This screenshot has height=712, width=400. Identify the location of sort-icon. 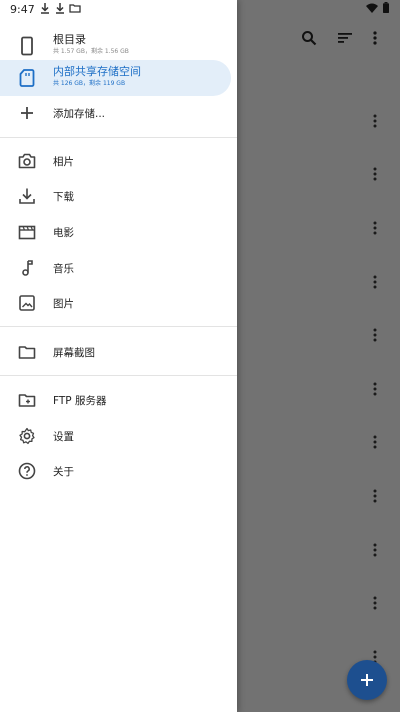
(345, 38).